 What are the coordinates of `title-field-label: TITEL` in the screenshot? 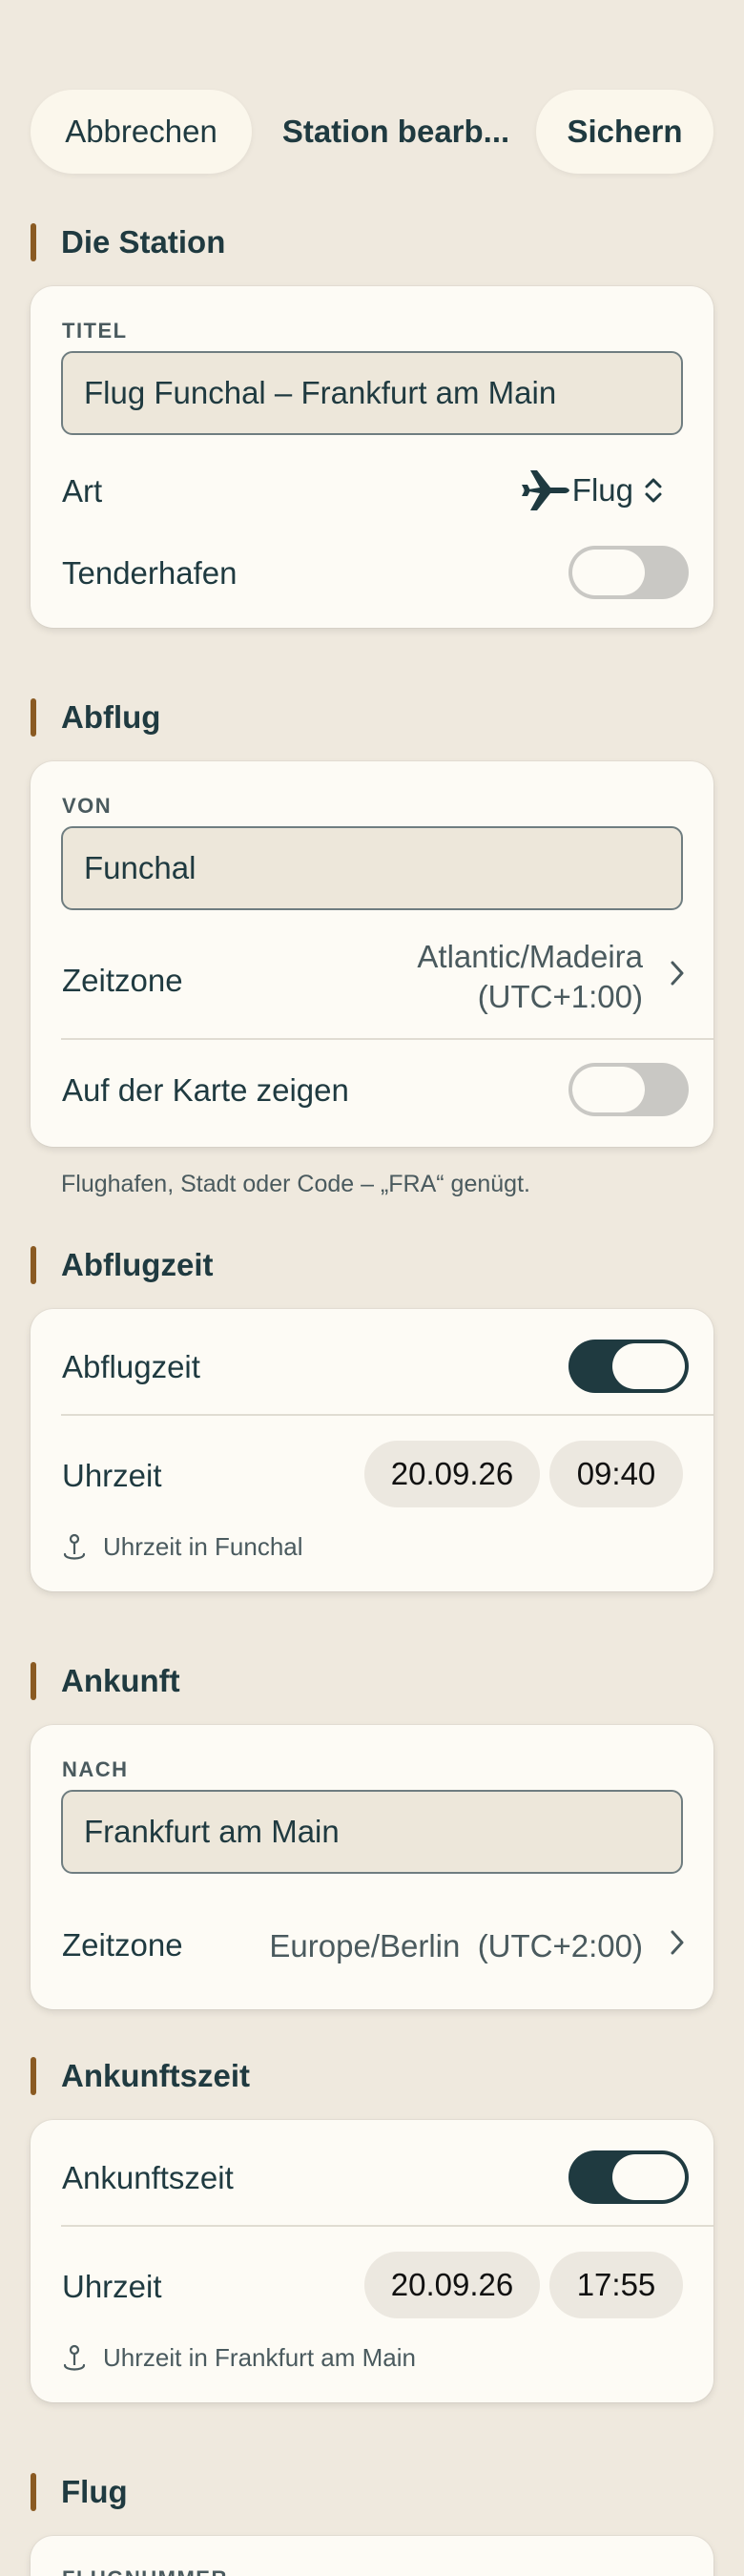 It's located at (95, 331).